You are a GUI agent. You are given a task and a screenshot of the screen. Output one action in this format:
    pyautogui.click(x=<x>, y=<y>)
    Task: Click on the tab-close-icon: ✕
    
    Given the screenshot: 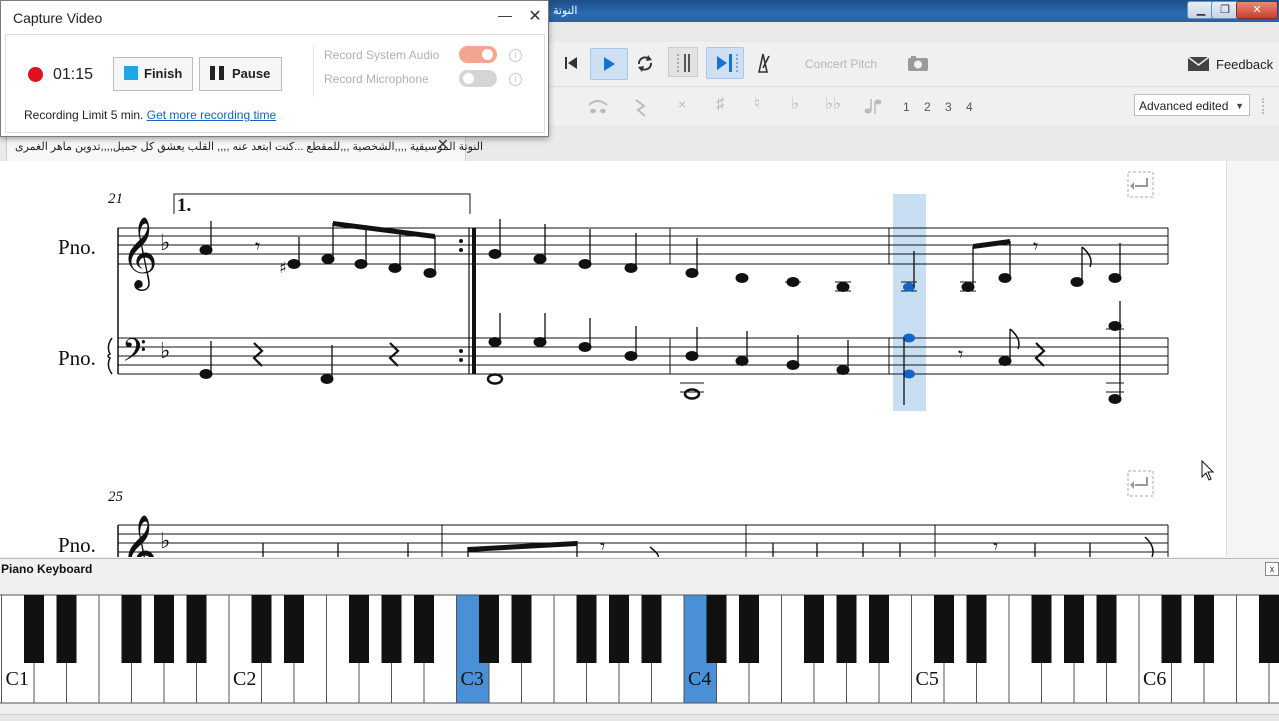 What is the action you would take?
    pyautogui.click(x=443, y=144)
    